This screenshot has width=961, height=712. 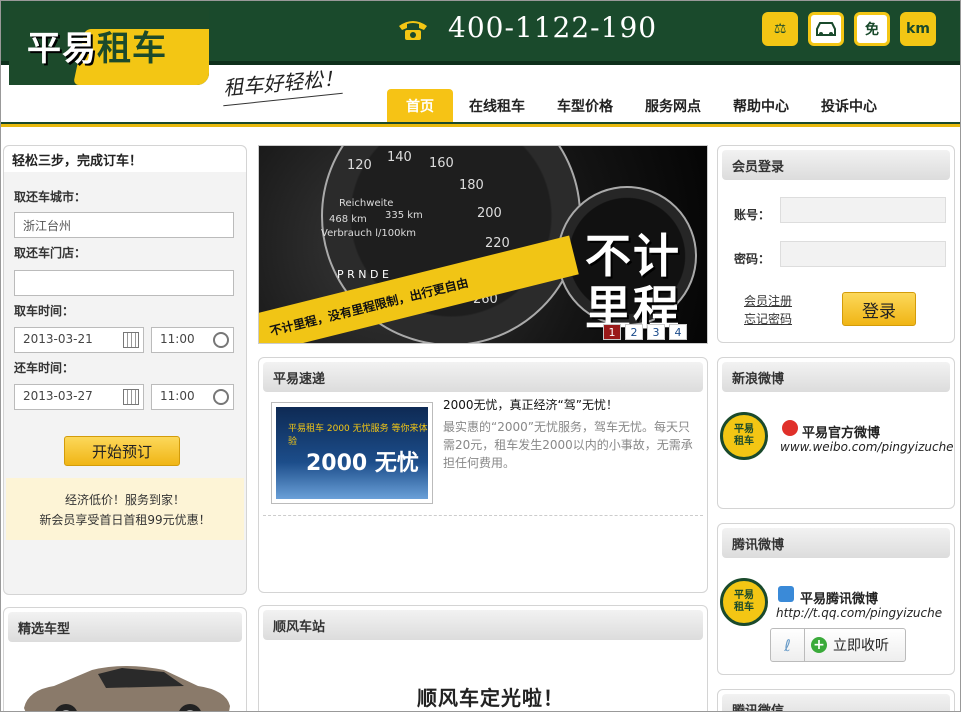 What do you see at coordinates (420, 106) in the screenshot?
I see `nav-home: 首页` at bounding box center [420, 106].